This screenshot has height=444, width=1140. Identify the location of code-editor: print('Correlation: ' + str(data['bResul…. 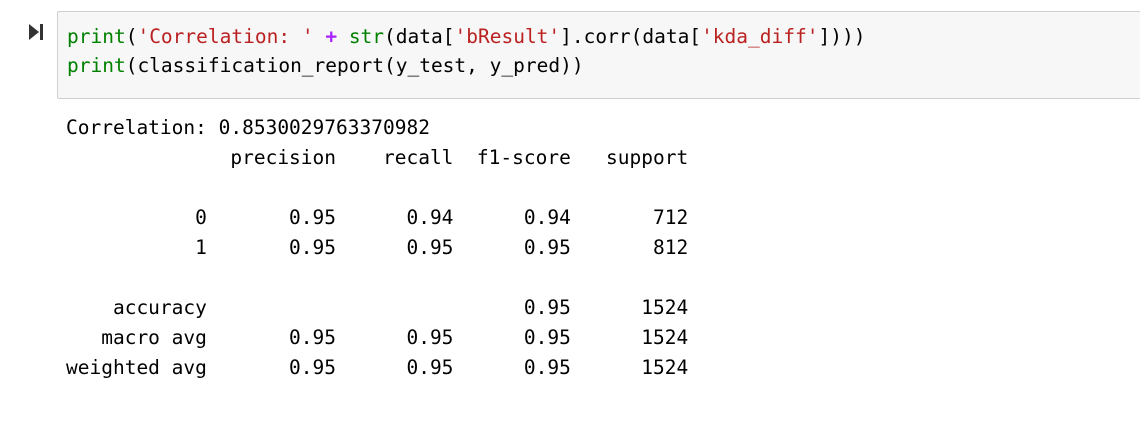
(466, 51).